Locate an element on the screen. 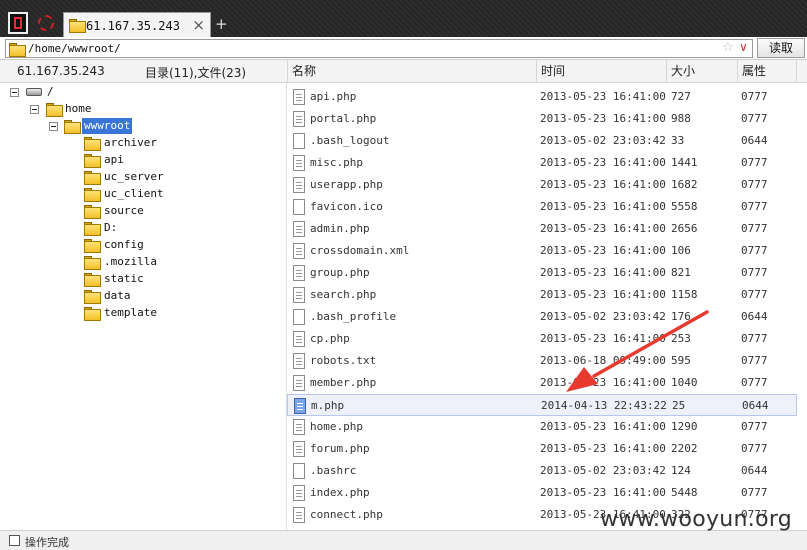 The height and width of the screenshot is (550, 807). file-size: 176 is located at coordinates (681, 316).